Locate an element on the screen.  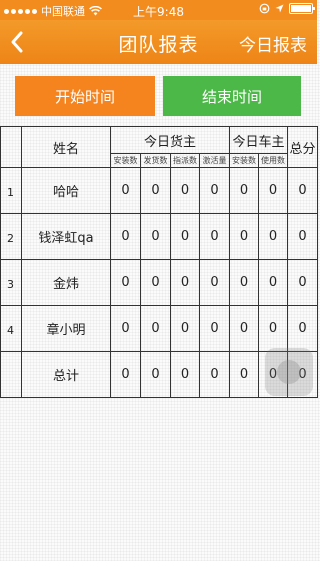
subheader-driver-usage: 使用数 is located at coordinates (273, 160).